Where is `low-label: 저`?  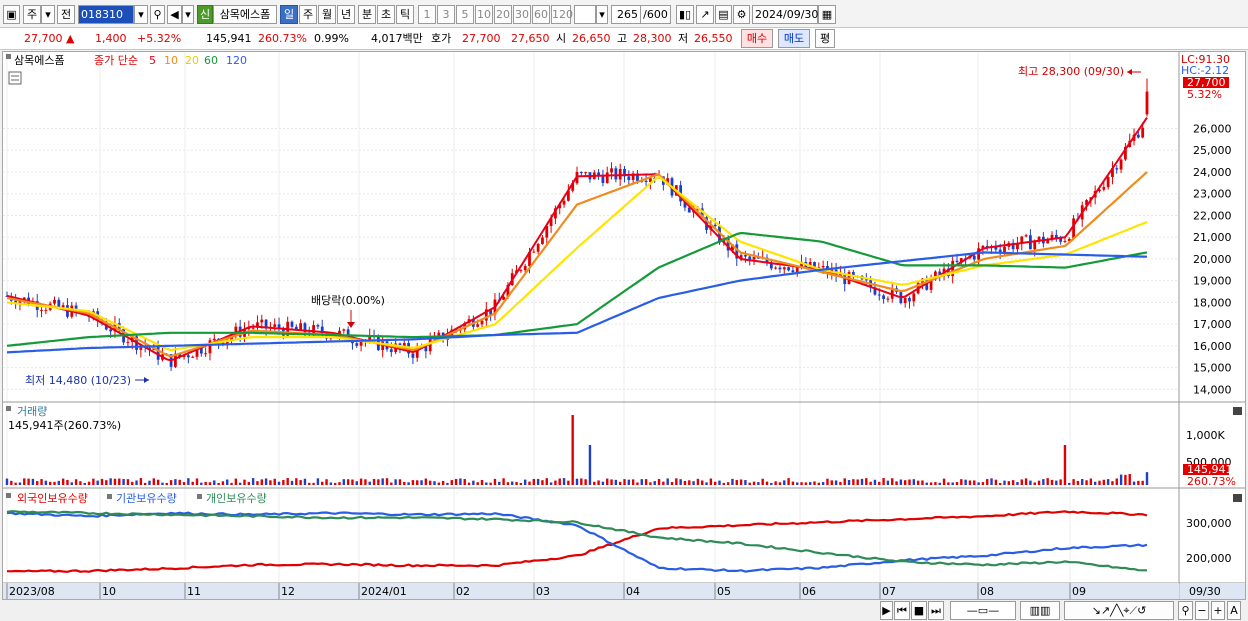 low-label: 저 is located at coordinates (683, 38).